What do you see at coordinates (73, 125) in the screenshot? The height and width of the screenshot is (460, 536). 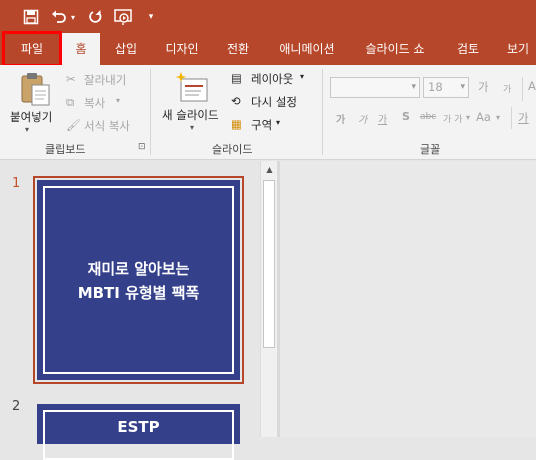 I see `format-painter-icon: 🖌` at bounding box center [73, 125].